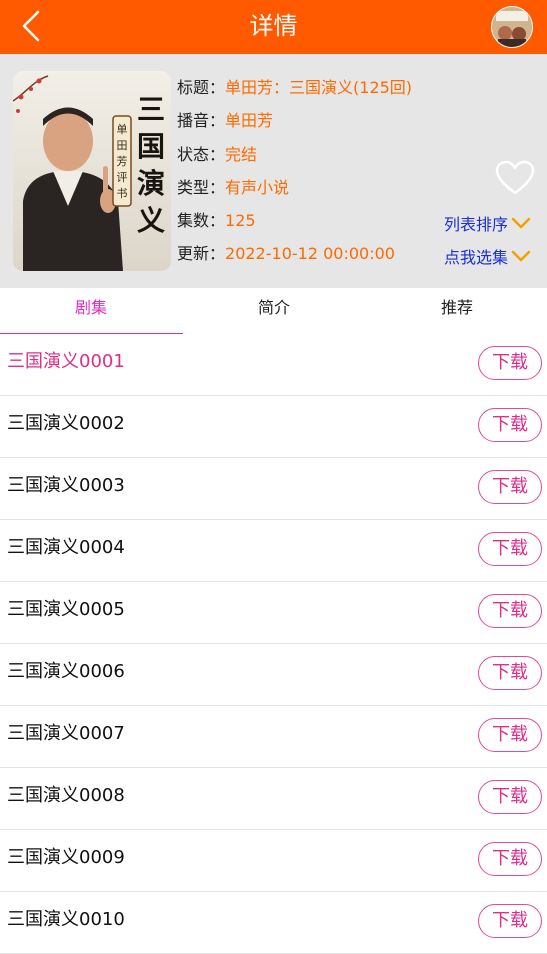 The image size is (547, 954). What do you see at coordinates (151, 183) in the screenshot?
I see `svg-text: 演` at bounding box center [151, 183].